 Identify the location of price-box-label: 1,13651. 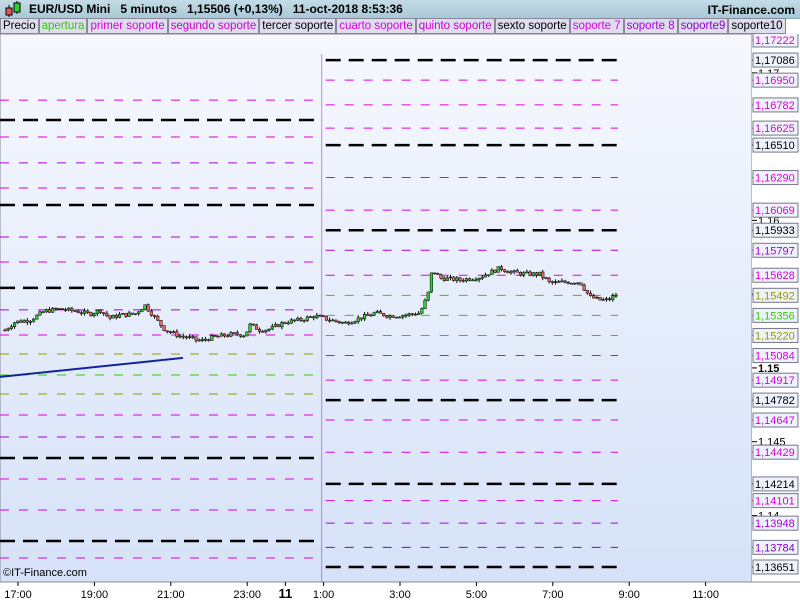
(775, 568).